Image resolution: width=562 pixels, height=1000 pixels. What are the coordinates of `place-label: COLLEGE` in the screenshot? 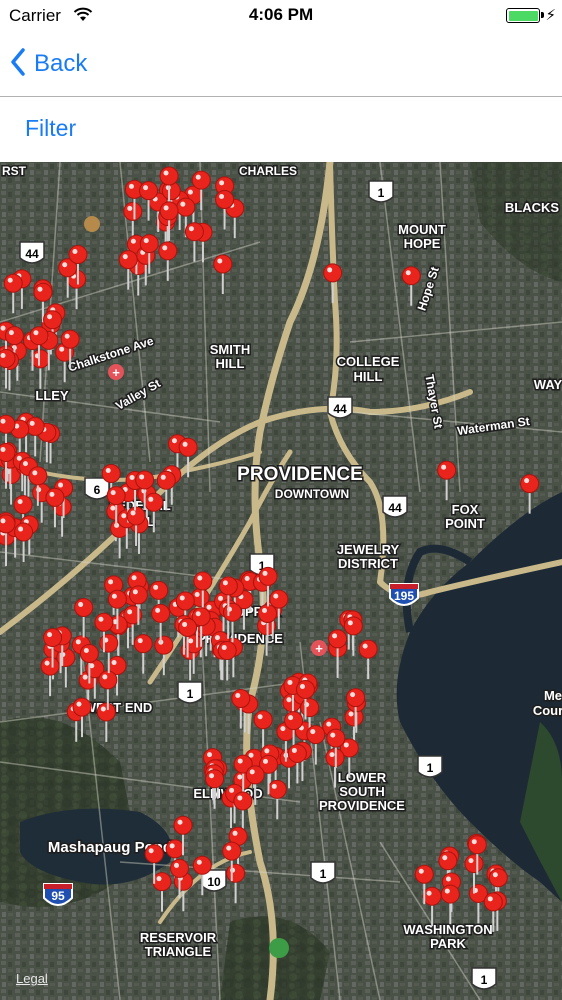 It's located at (368, 361).